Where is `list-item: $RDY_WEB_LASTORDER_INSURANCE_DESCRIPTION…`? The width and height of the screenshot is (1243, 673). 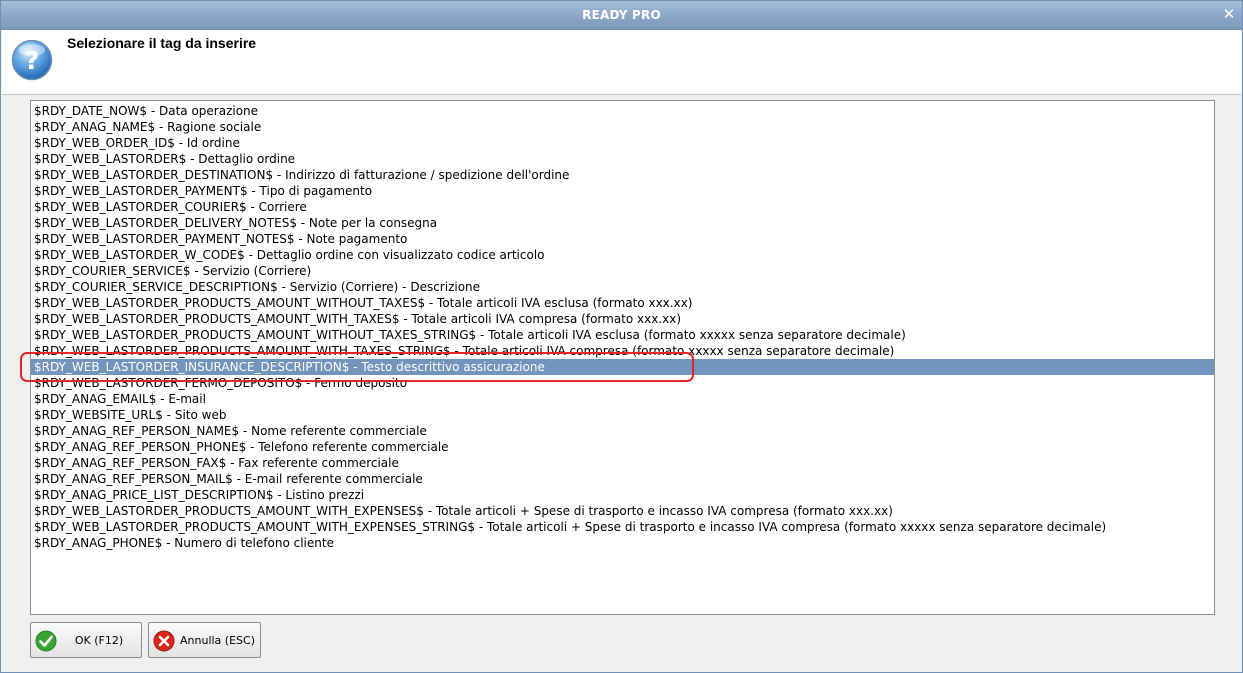 list-item: $RDY_WEB_LASTORDER_INSURANCE_DESCRIPTION… is located at coordinates (622, 367).